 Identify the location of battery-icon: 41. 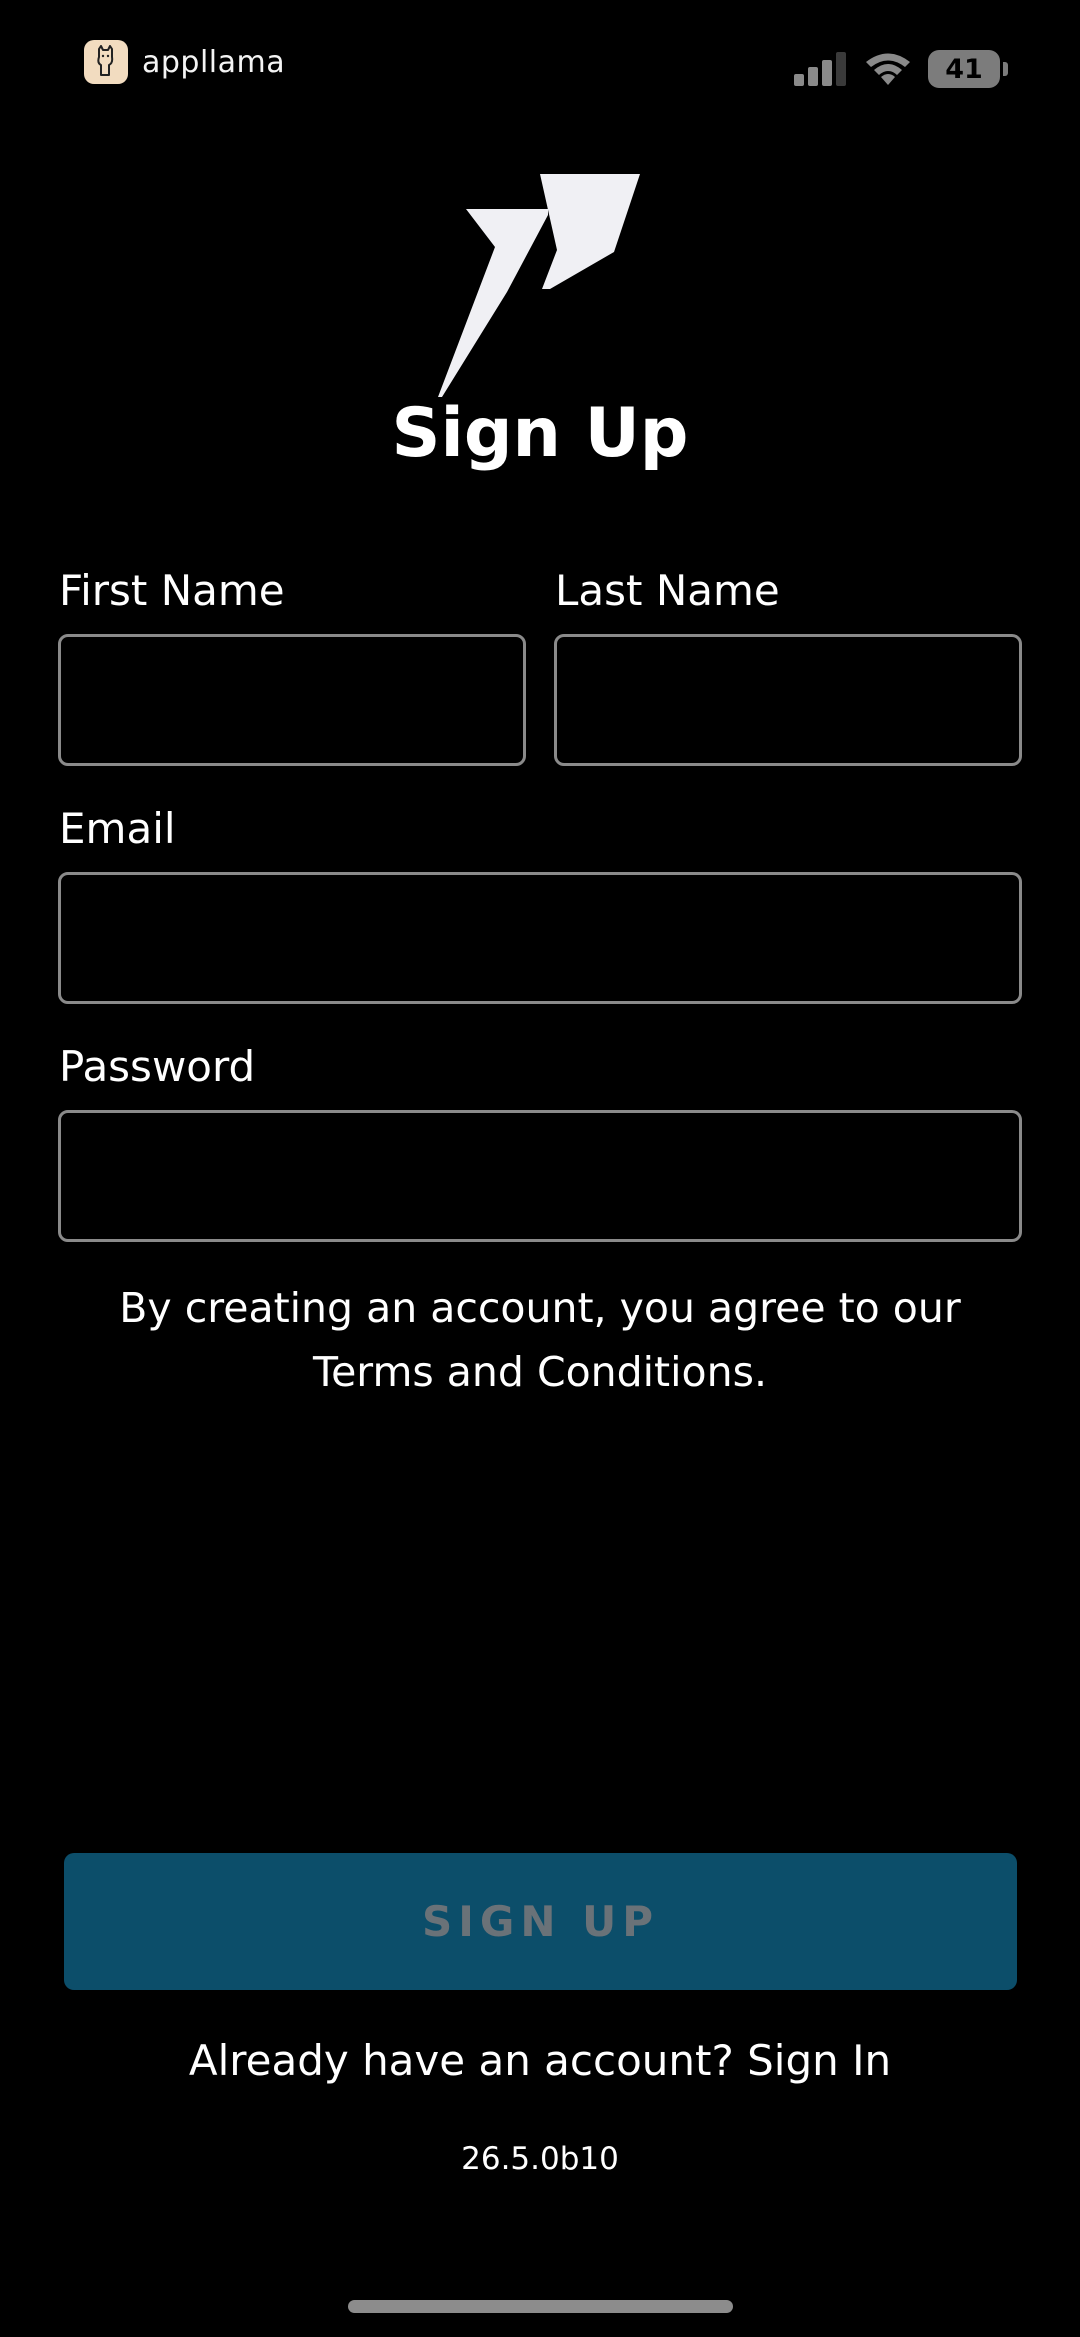
(968, 69).